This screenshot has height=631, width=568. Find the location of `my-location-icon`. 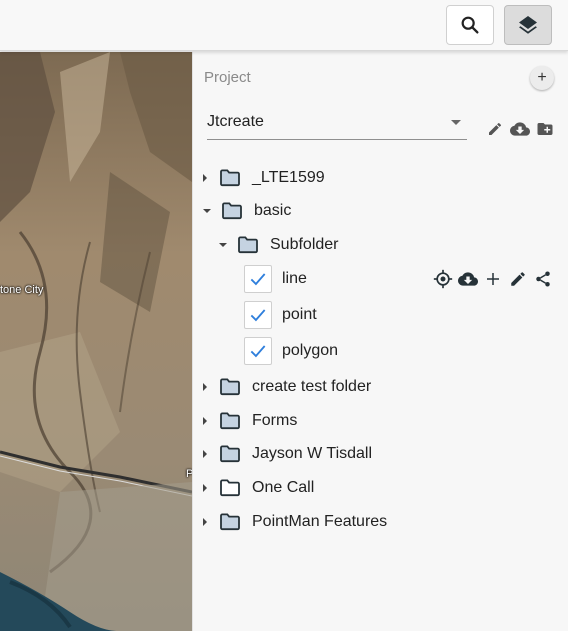

my-location-icon is located at coordinates (443, 279).